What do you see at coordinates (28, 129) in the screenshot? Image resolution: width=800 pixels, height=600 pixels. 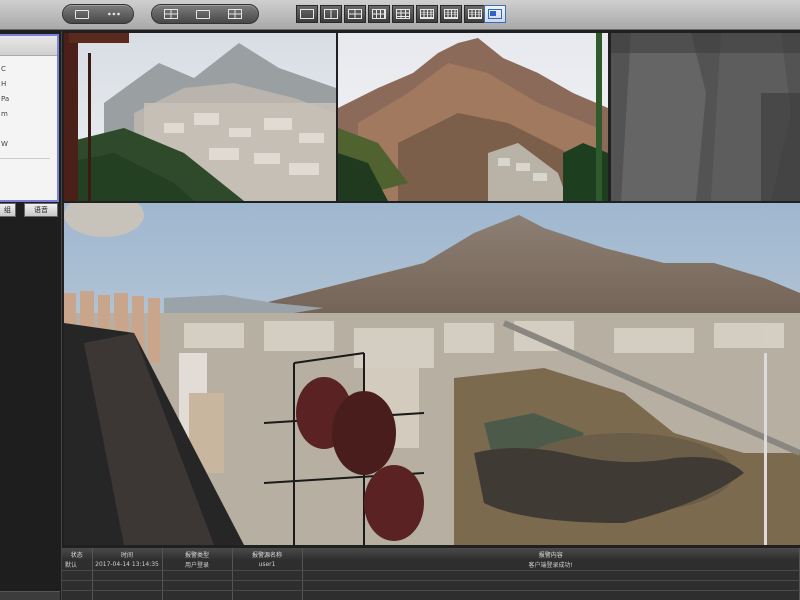 I see `info-line` at bounding box center [28, 129].